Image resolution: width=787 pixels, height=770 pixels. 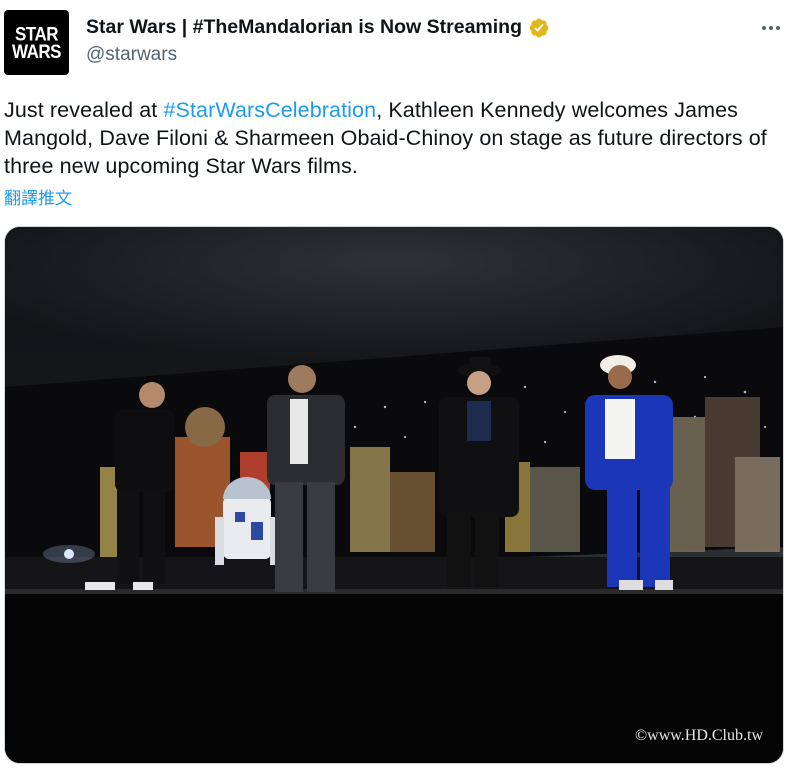 I want to click on more-horizontal-icon, so click(x=771, y=28).